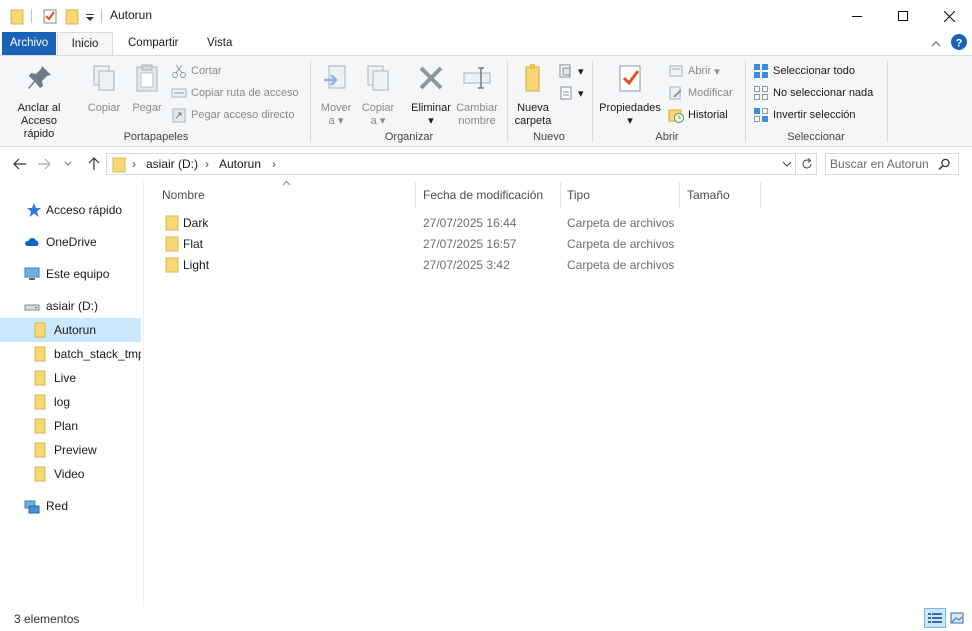 The height and width of the screenshot is (631, 972). Describe the element at coordinates (957, 618) in the screenshot. I see `large-icons-view-button` at that location.